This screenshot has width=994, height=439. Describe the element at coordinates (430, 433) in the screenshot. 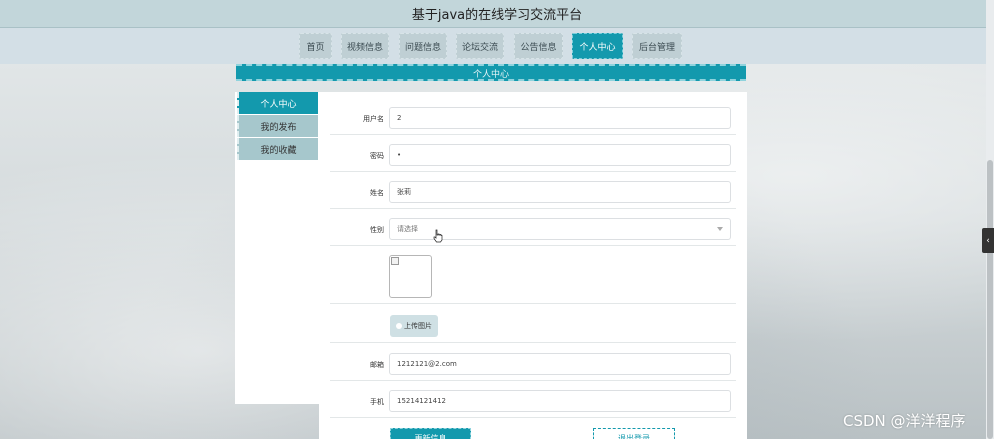

I see `update-info-button: 更新信息` at that location.